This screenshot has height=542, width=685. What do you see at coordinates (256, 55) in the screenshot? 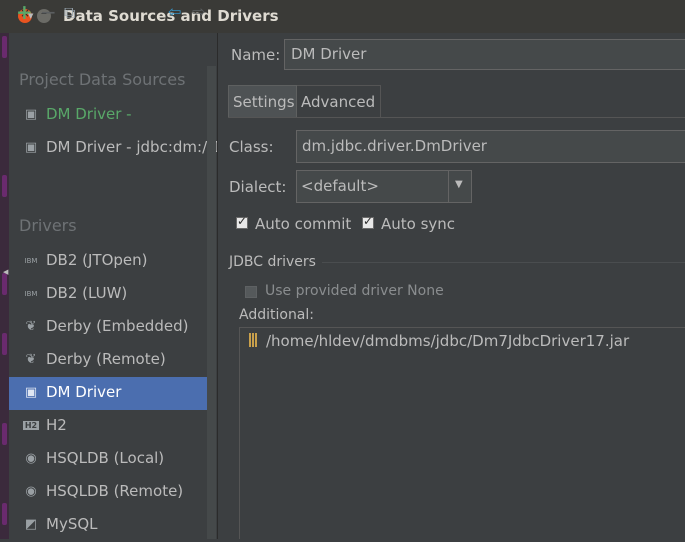
I see `name-label: Name:` at bounding box center [256, 55].